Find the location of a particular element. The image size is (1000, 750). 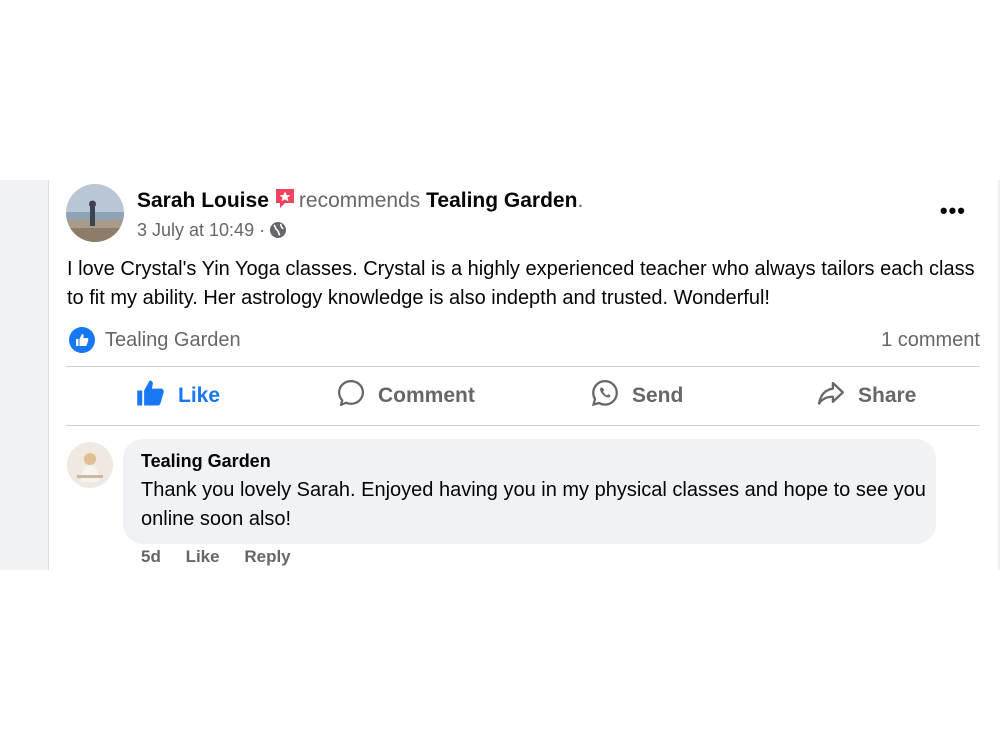

like-button: Like is located at coordinates (178, 396).